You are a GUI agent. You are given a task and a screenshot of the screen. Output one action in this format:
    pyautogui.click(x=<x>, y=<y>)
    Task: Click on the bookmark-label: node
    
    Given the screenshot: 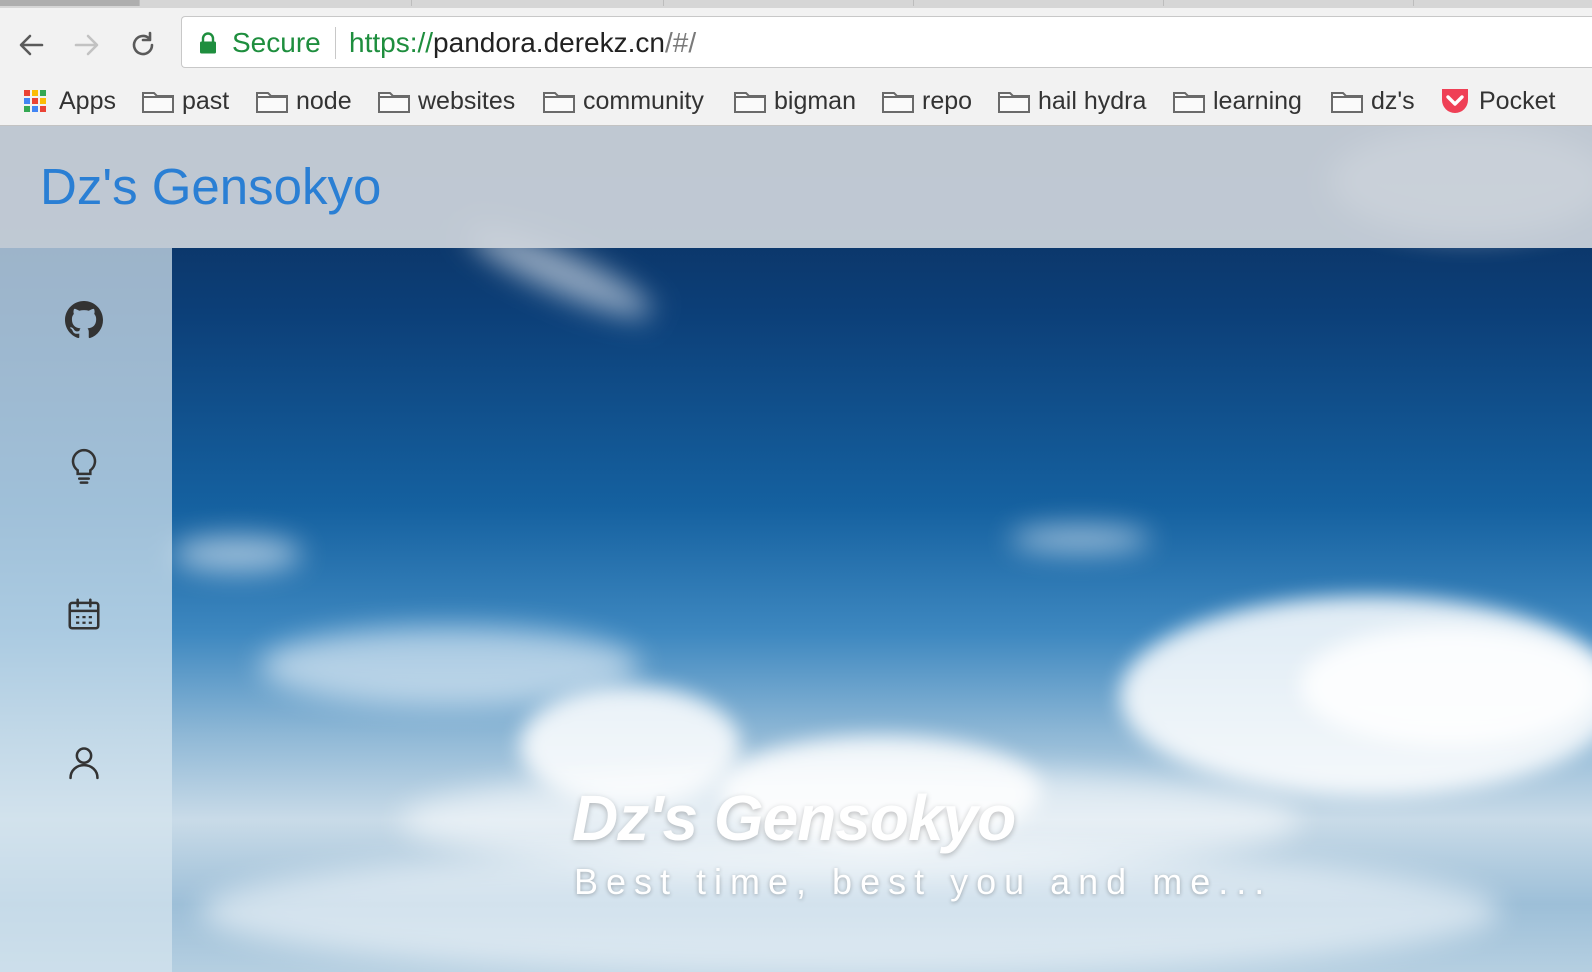 What is the action you would take?
    pyautogui.click(x=324, y=100)
    